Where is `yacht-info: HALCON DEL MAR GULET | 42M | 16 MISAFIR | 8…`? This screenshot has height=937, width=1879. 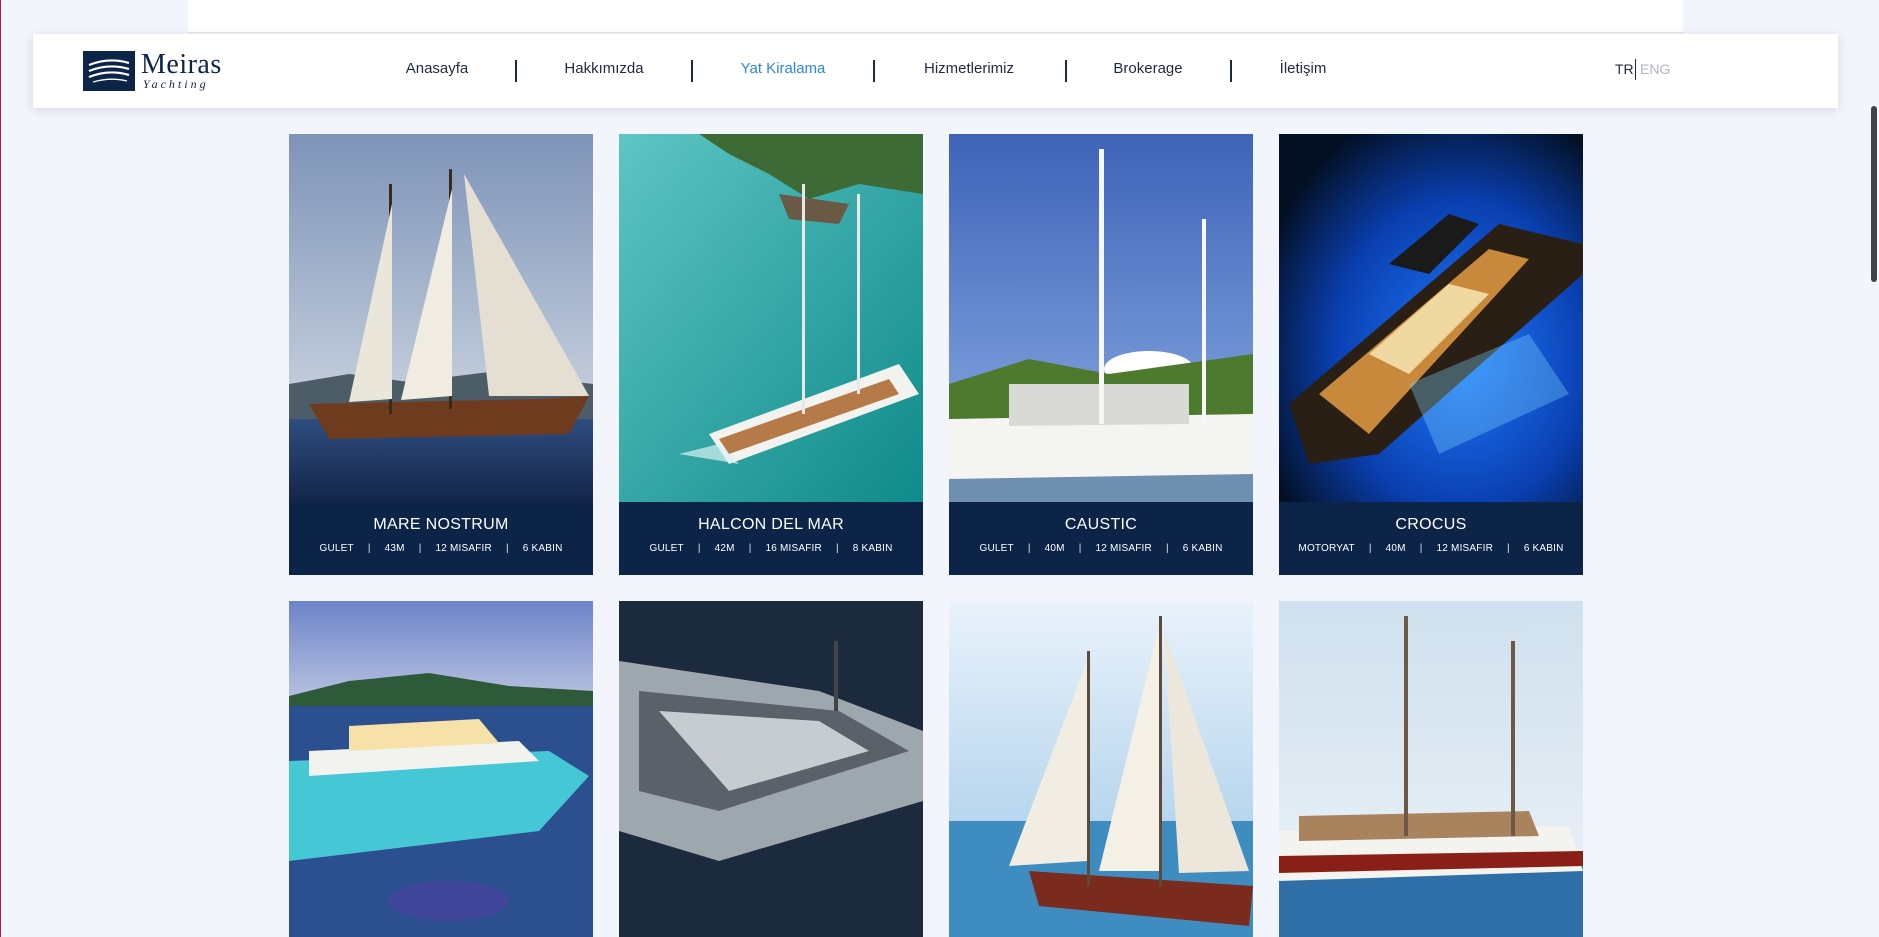
yacht-info: HALCON DEL MAR GULET | 42M | 16 MISAFIR | 8… is located at coordinates (771, 538).